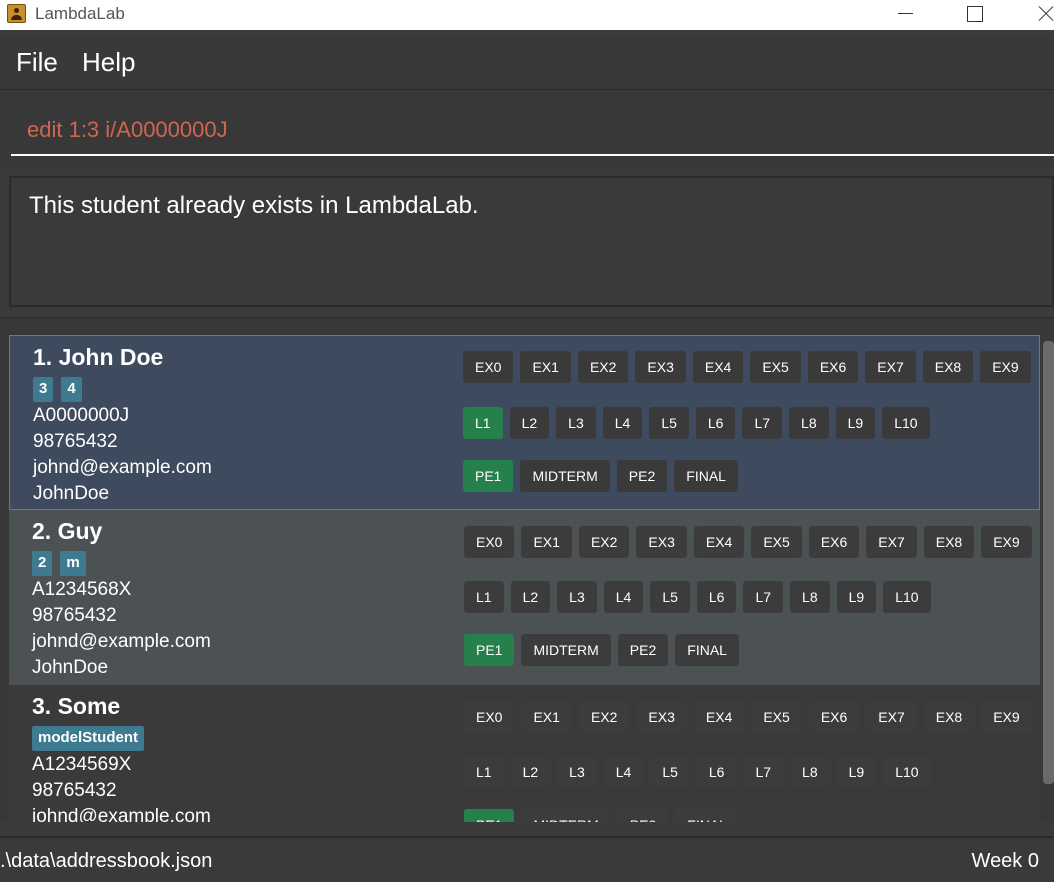  What do you see at coordinates (81, 415) in the screenshot?
I see `student-id: A0000000J` at bounding box center [81, 415].